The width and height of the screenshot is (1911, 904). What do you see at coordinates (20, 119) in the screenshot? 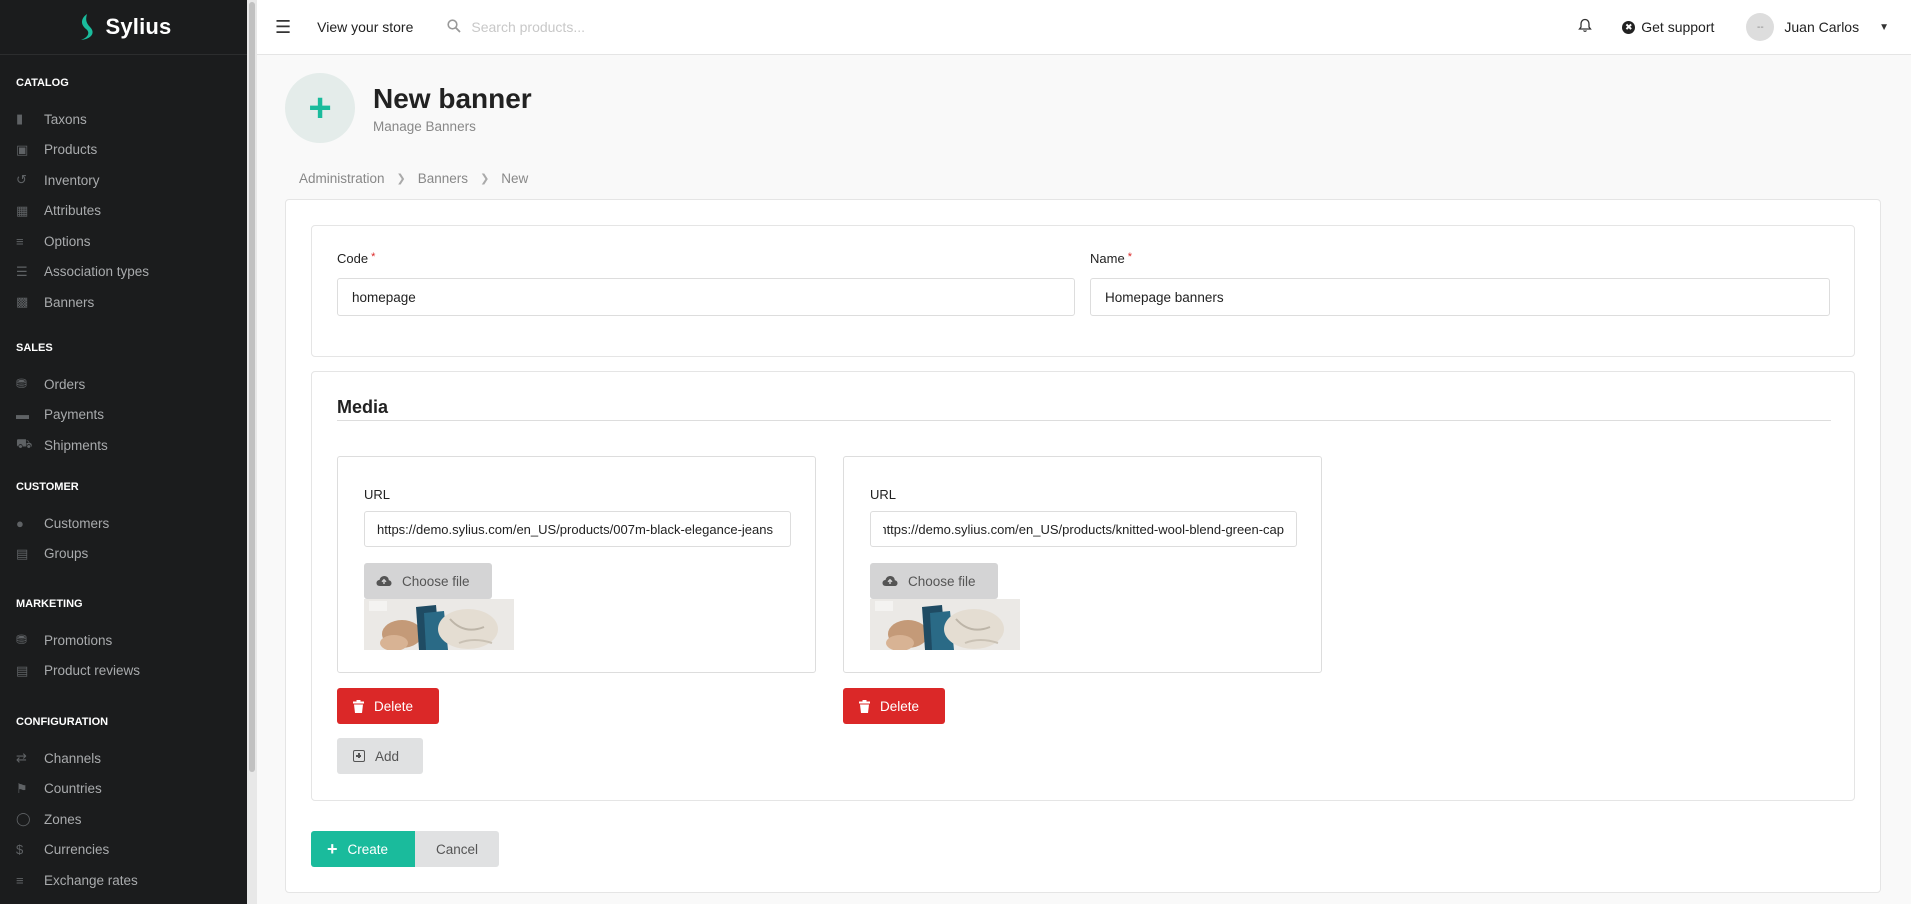
I see `folder-icon: ▮` at bounding box center [20, 119].